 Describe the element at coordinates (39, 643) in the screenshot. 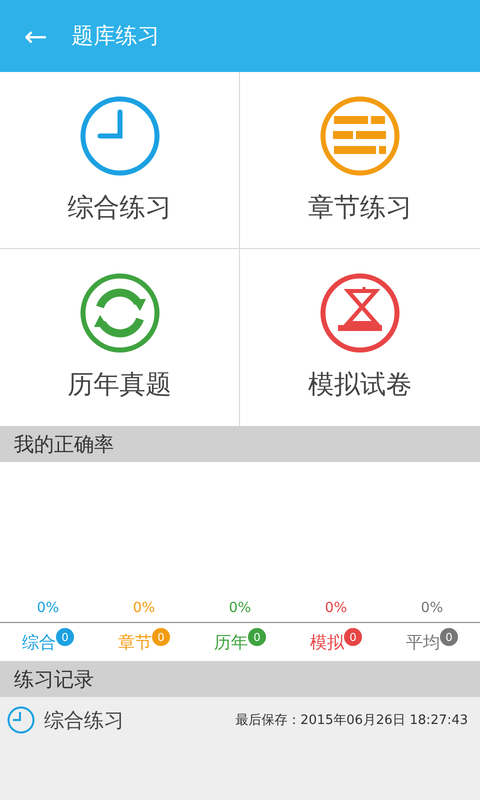

I see `category-label: 综合` at that location.